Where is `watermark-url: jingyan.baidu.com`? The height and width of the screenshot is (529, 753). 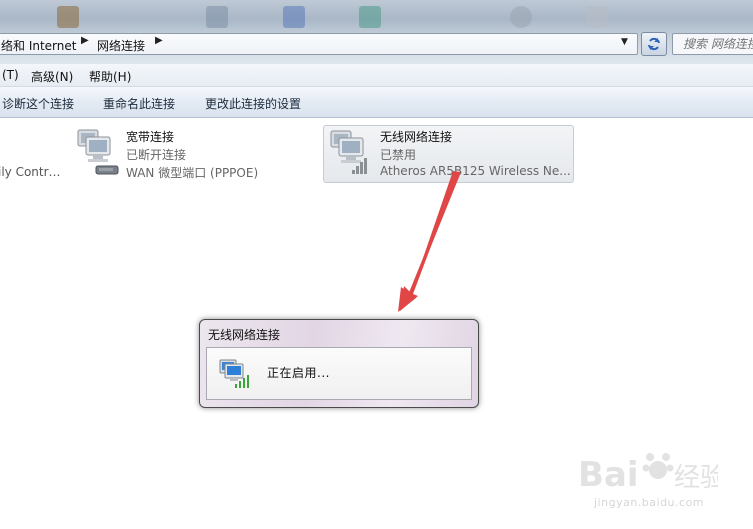 watermark-url: jingyan.baidu.com is located at coordinates (649, 502).